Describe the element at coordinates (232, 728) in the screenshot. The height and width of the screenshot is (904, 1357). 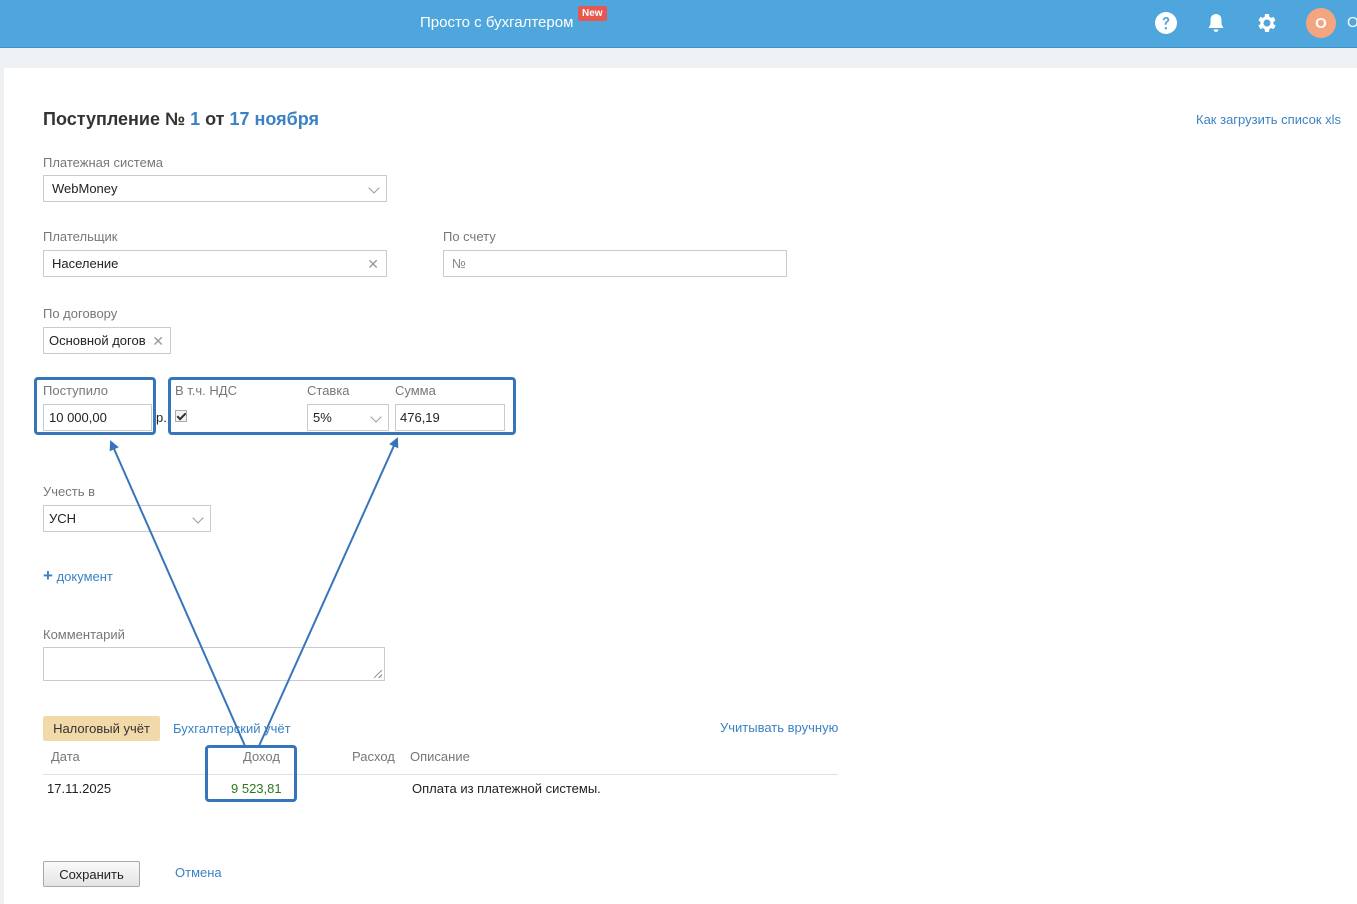
I see `tab-bookkeeping: Бухгалтерский учёт` at that location.